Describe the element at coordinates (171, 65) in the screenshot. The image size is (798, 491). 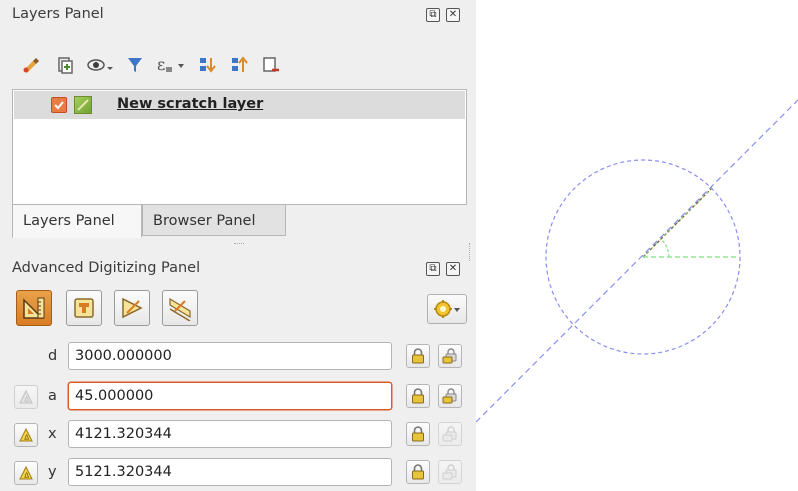
I see `filter-expression-icon: ε` at that location.